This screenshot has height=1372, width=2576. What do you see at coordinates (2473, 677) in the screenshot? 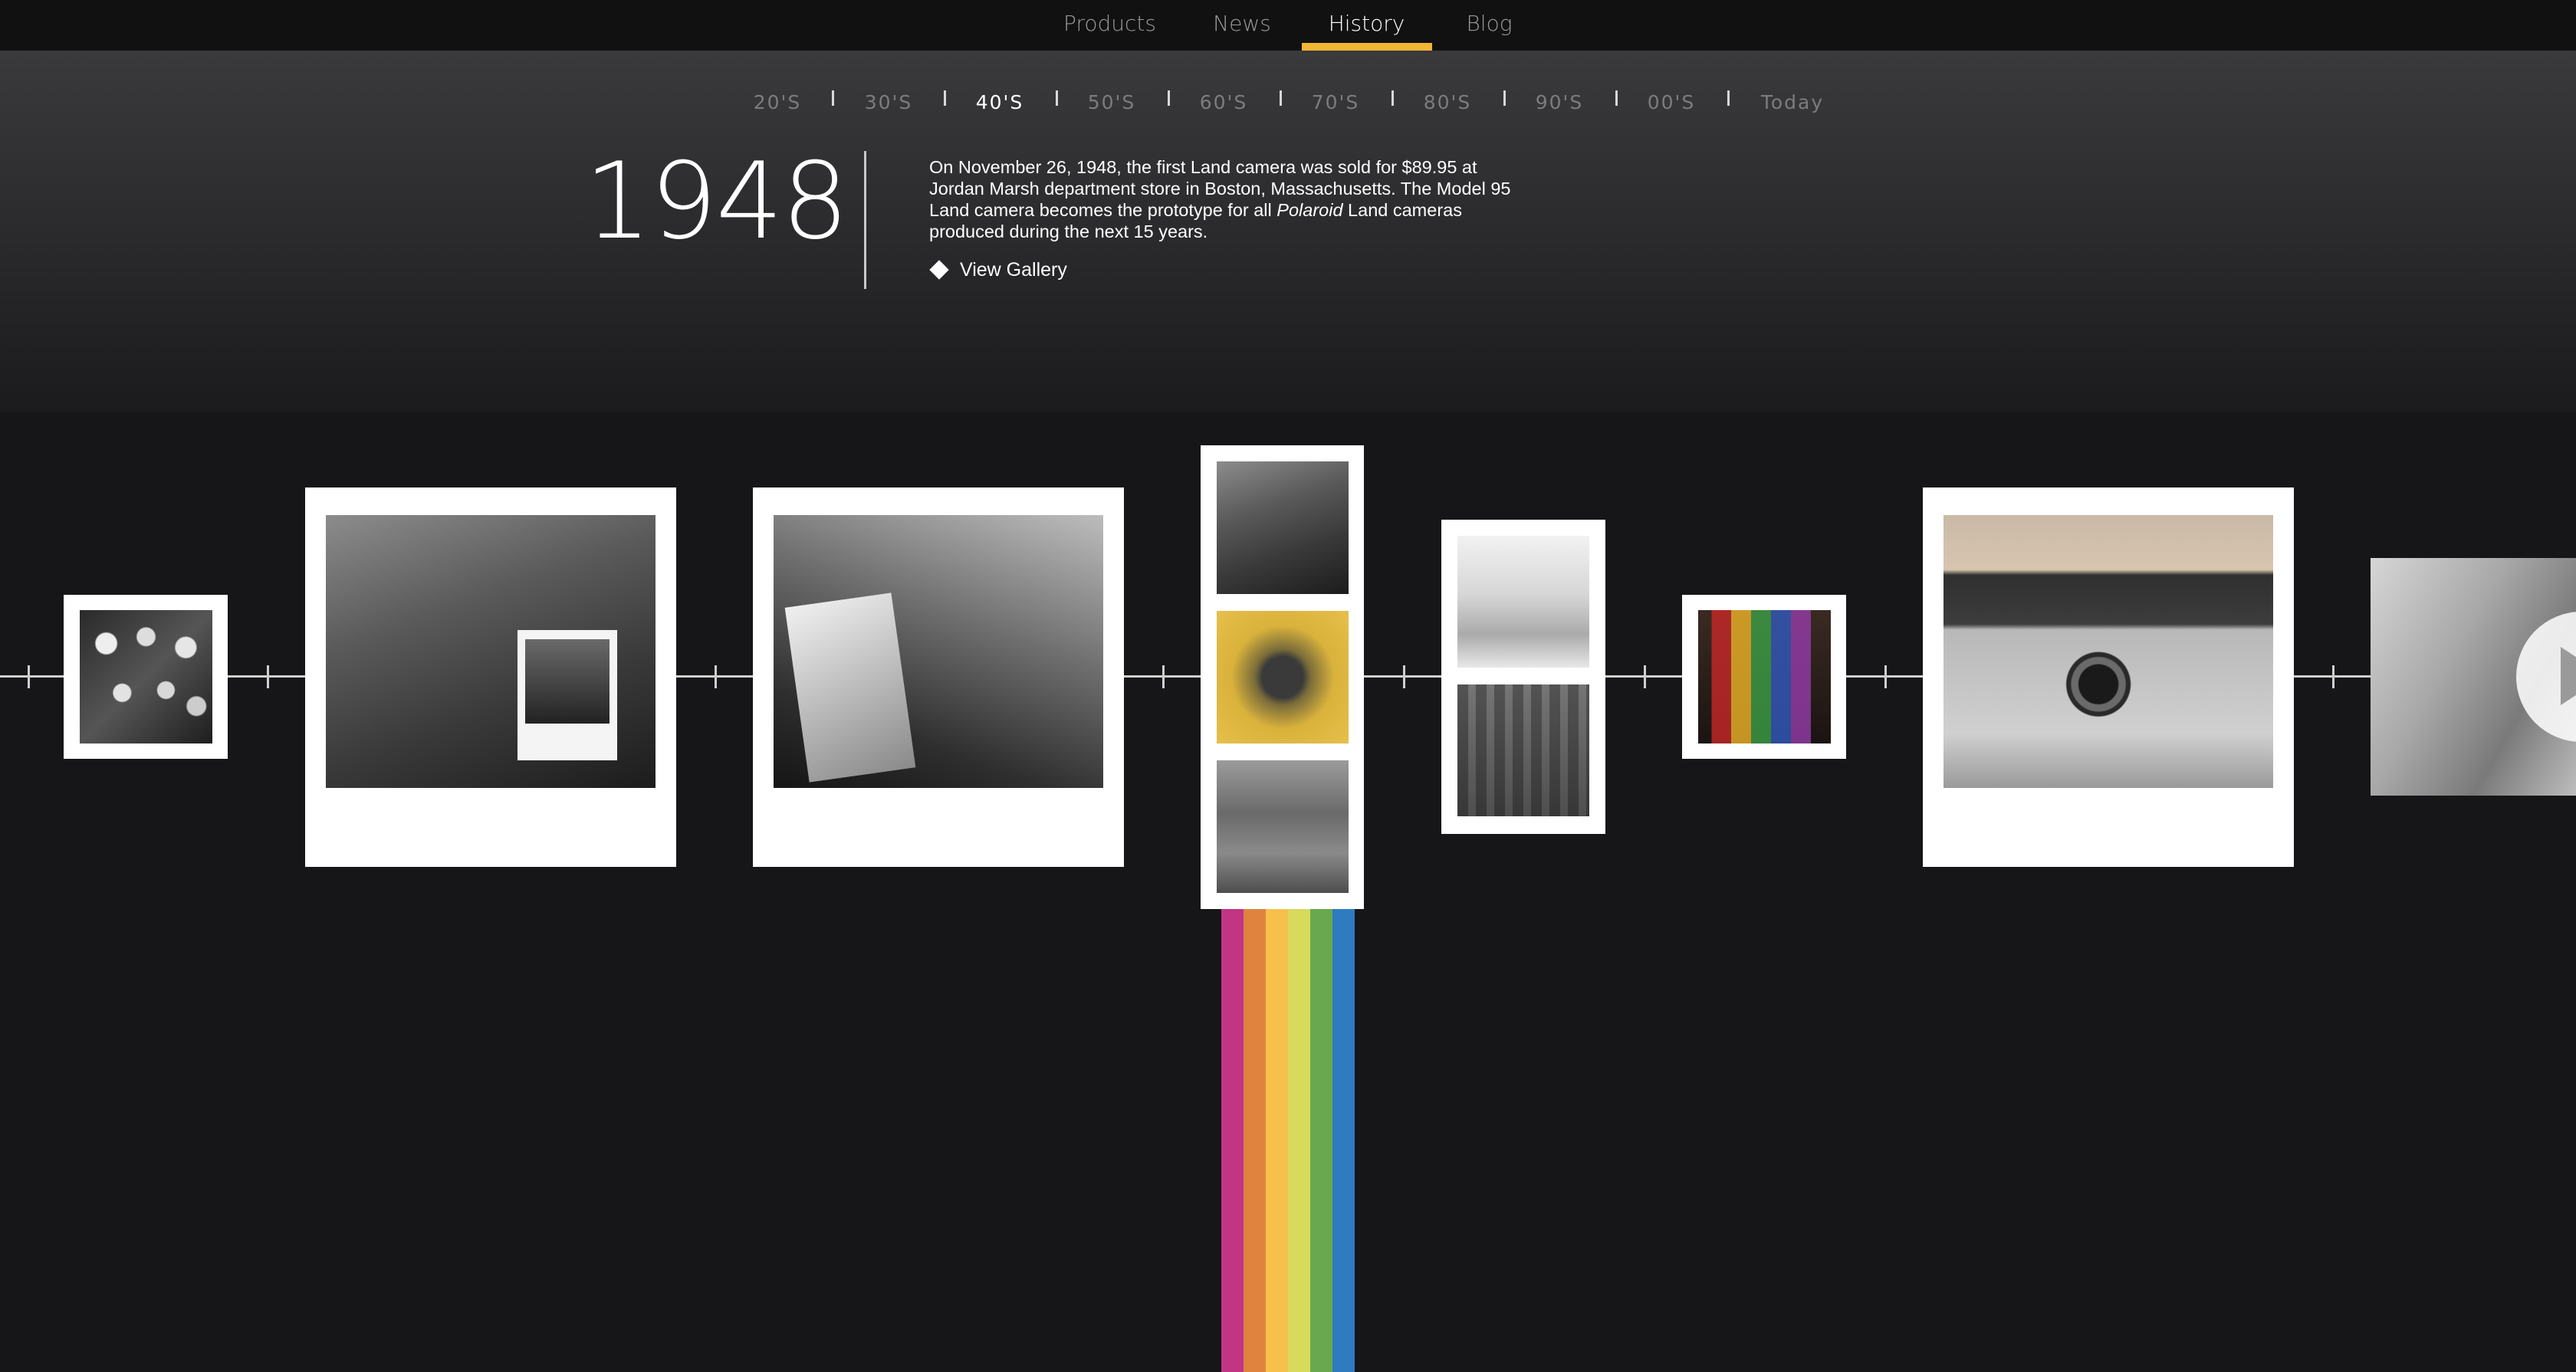
I see `photo-video-thumbnail` at bounding box center [2473, 677].